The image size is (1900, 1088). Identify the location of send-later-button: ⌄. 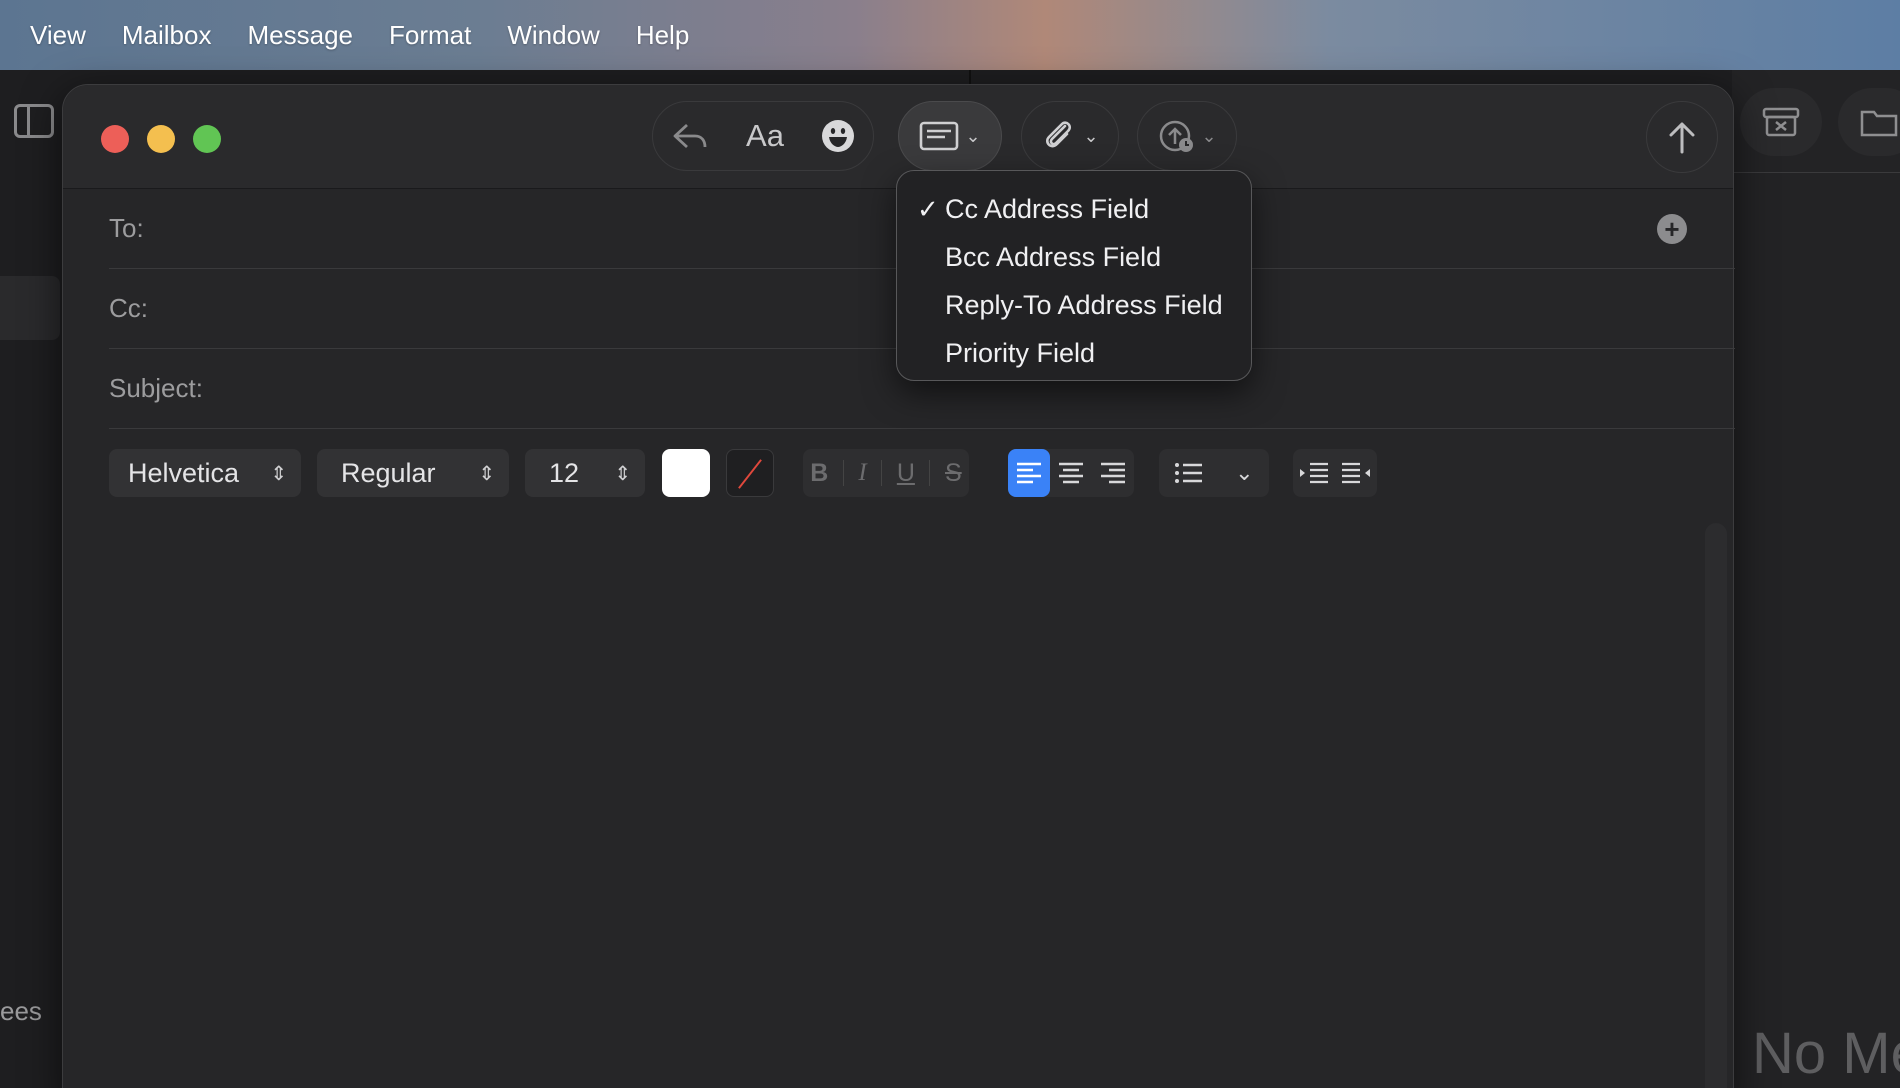
(1187, 136).